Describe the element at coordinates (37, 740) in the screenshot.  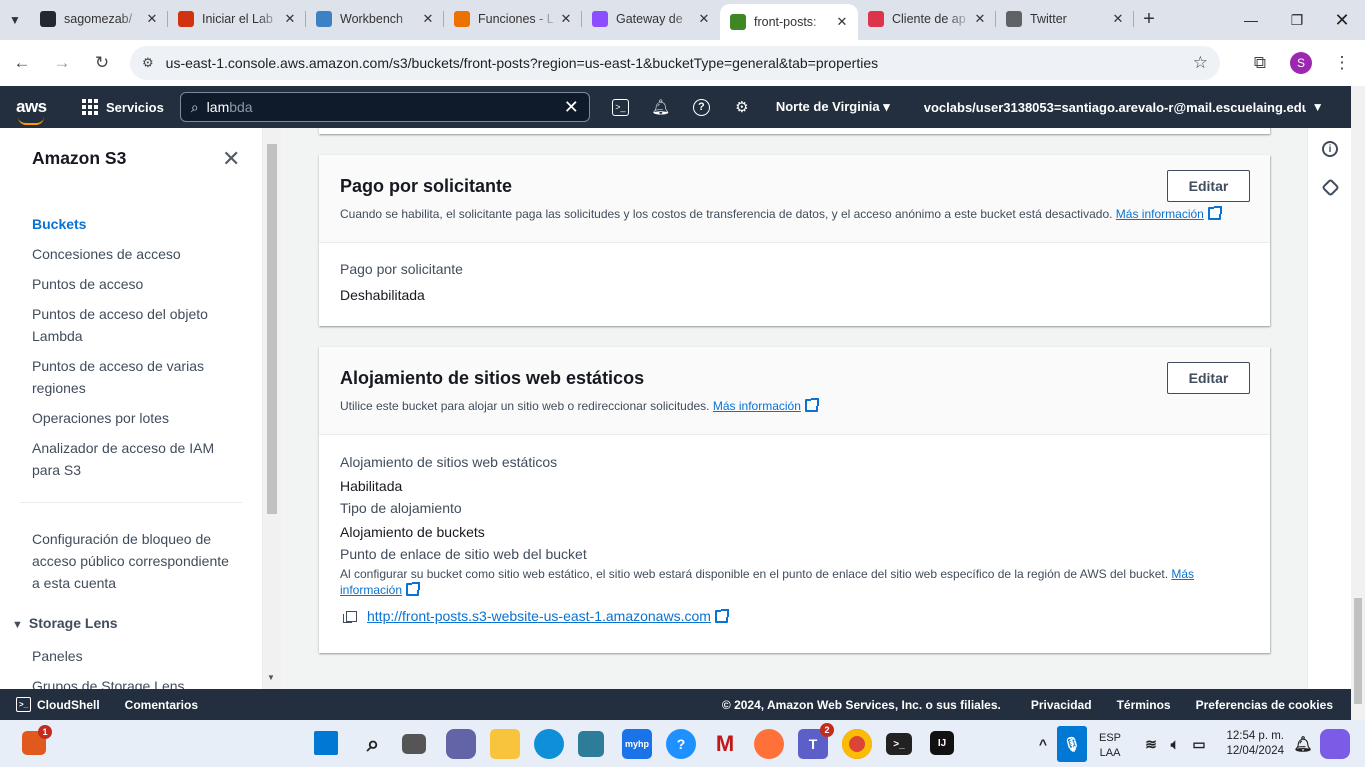
I see `notification-app-icon: 1` at that location.